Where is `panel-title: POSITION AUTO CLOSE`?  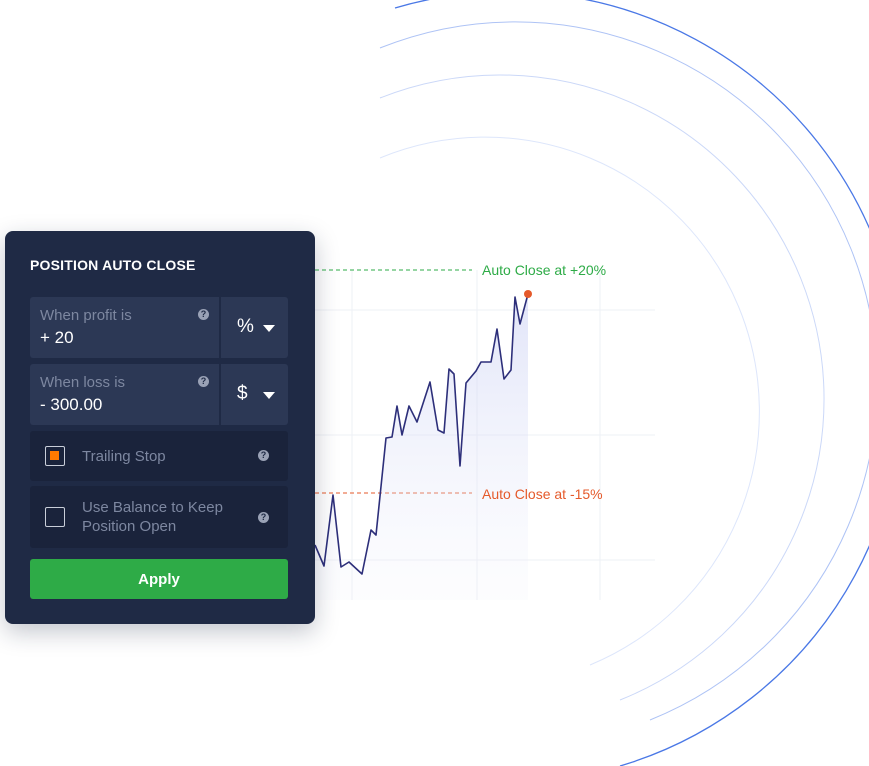 panel-title: POSITION AUTO CLOSE is located at coordinates (113, 265).